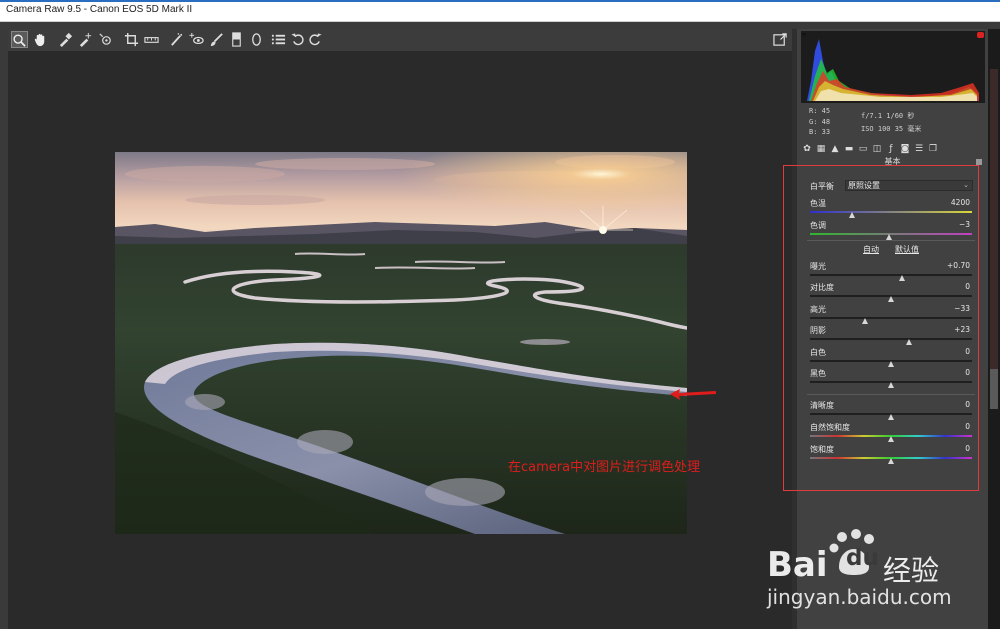 The image size is (1000, 629). I want to click on basic-tab-icon: ✿, so click(807, 149).